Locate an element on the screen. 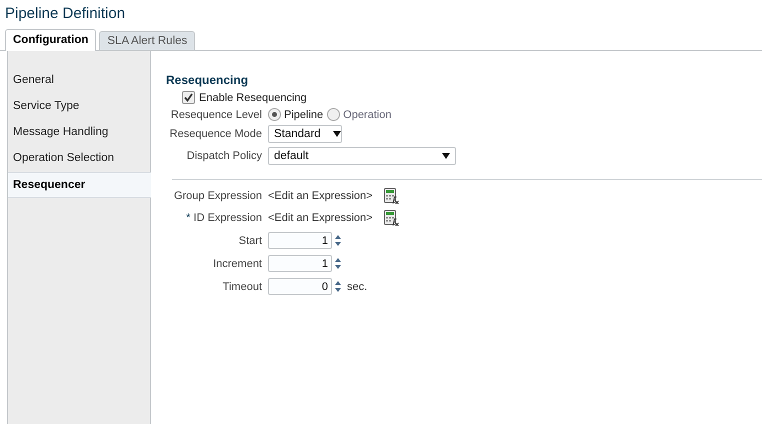 Image resolution: width=762 pixels, height=424 pixels. sidebar-item: Resequencer is located at coordinates (79, 185).